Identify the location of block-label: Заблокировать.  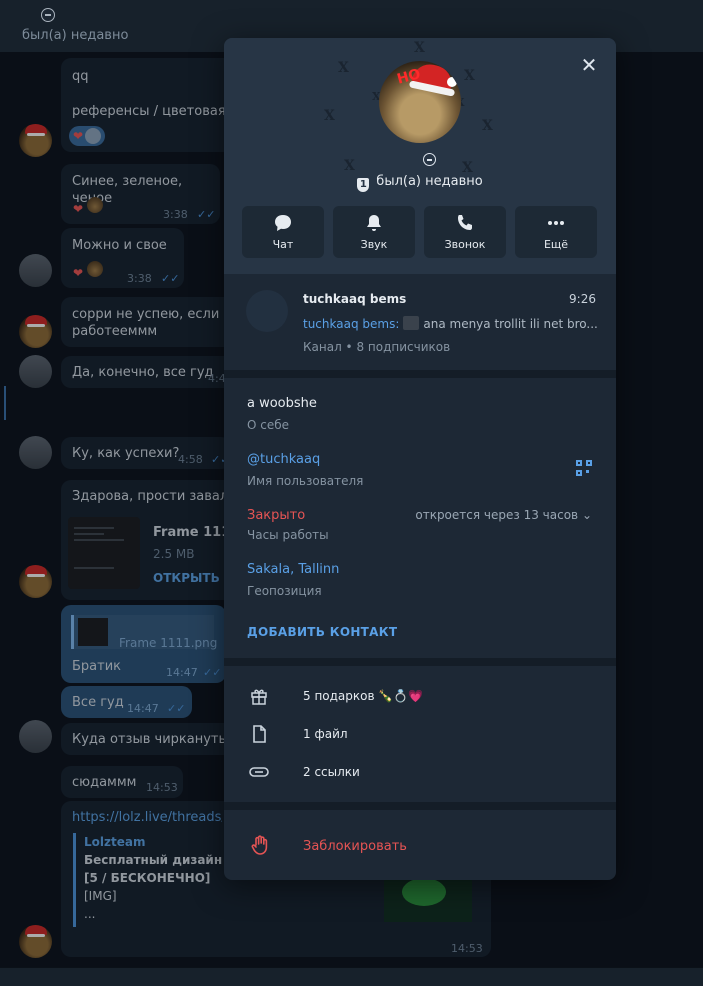
(355, 846).